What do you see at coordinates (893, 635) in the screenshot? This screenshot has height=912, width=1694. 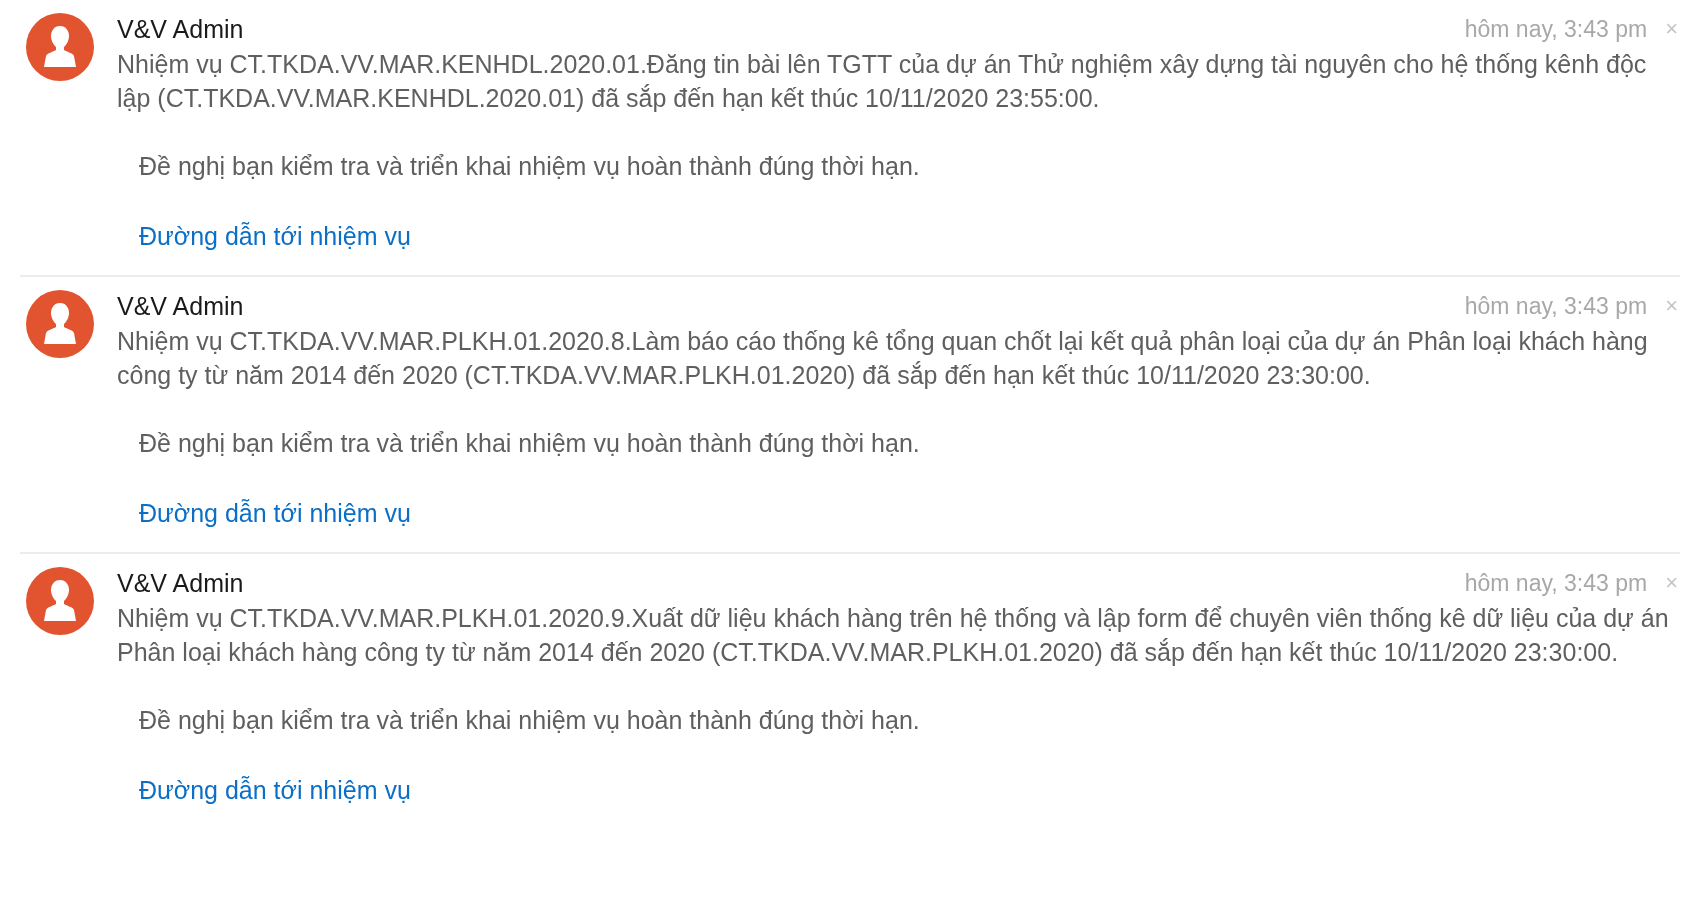 I see `notification-message: Nhiệm vụ CT.TKDA.VV.MAR.PLKH.01.2020.9.Xuất dữ liệu khách hàng trên hệ thống và lập form để chuyên viên thống kê dữ liệu của dự án Phân loại khách hàng công ty từ năm 2014 đến 2020 (CT.TKDA.VV.MAR.PLKH.01.2020) đã sắp đến hạn kết thúc 10/11/2020 23:30:00.` at bounding box center [893, 635].